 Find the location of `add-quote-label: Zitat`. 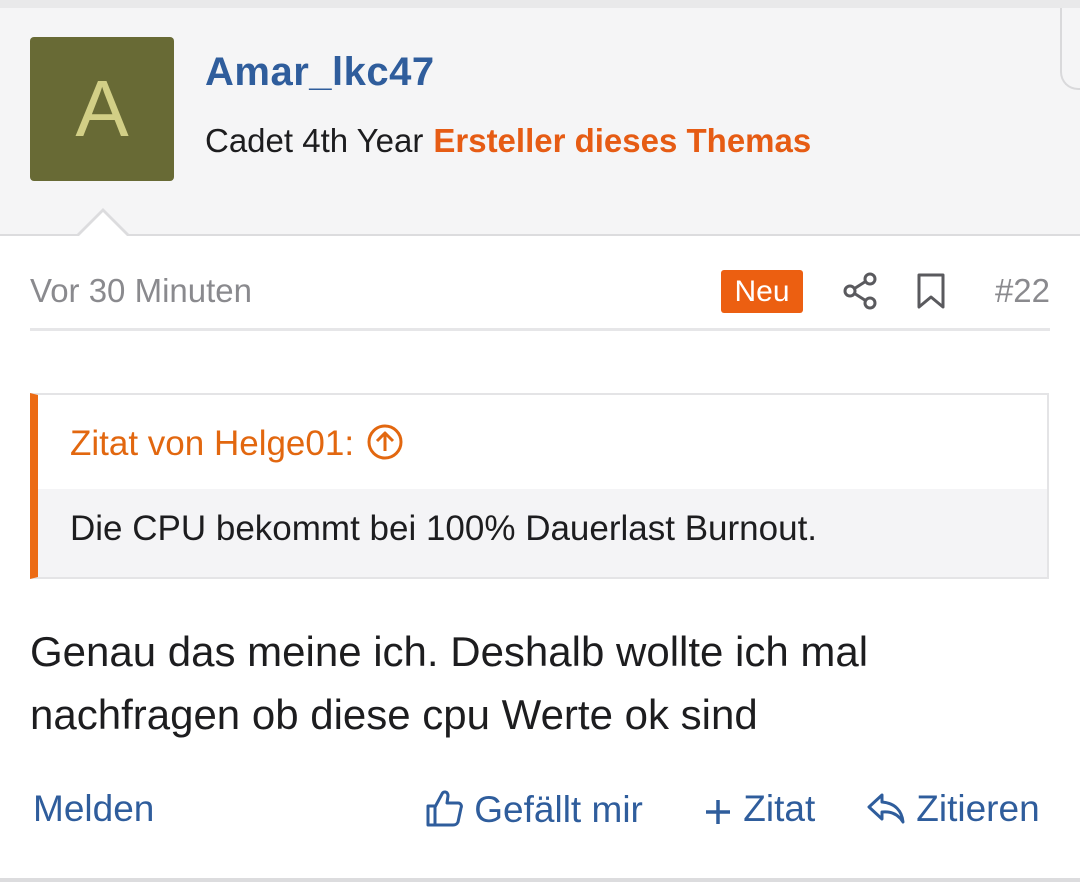

add-quote-label: Zitat is located at coordinates (779, 808).